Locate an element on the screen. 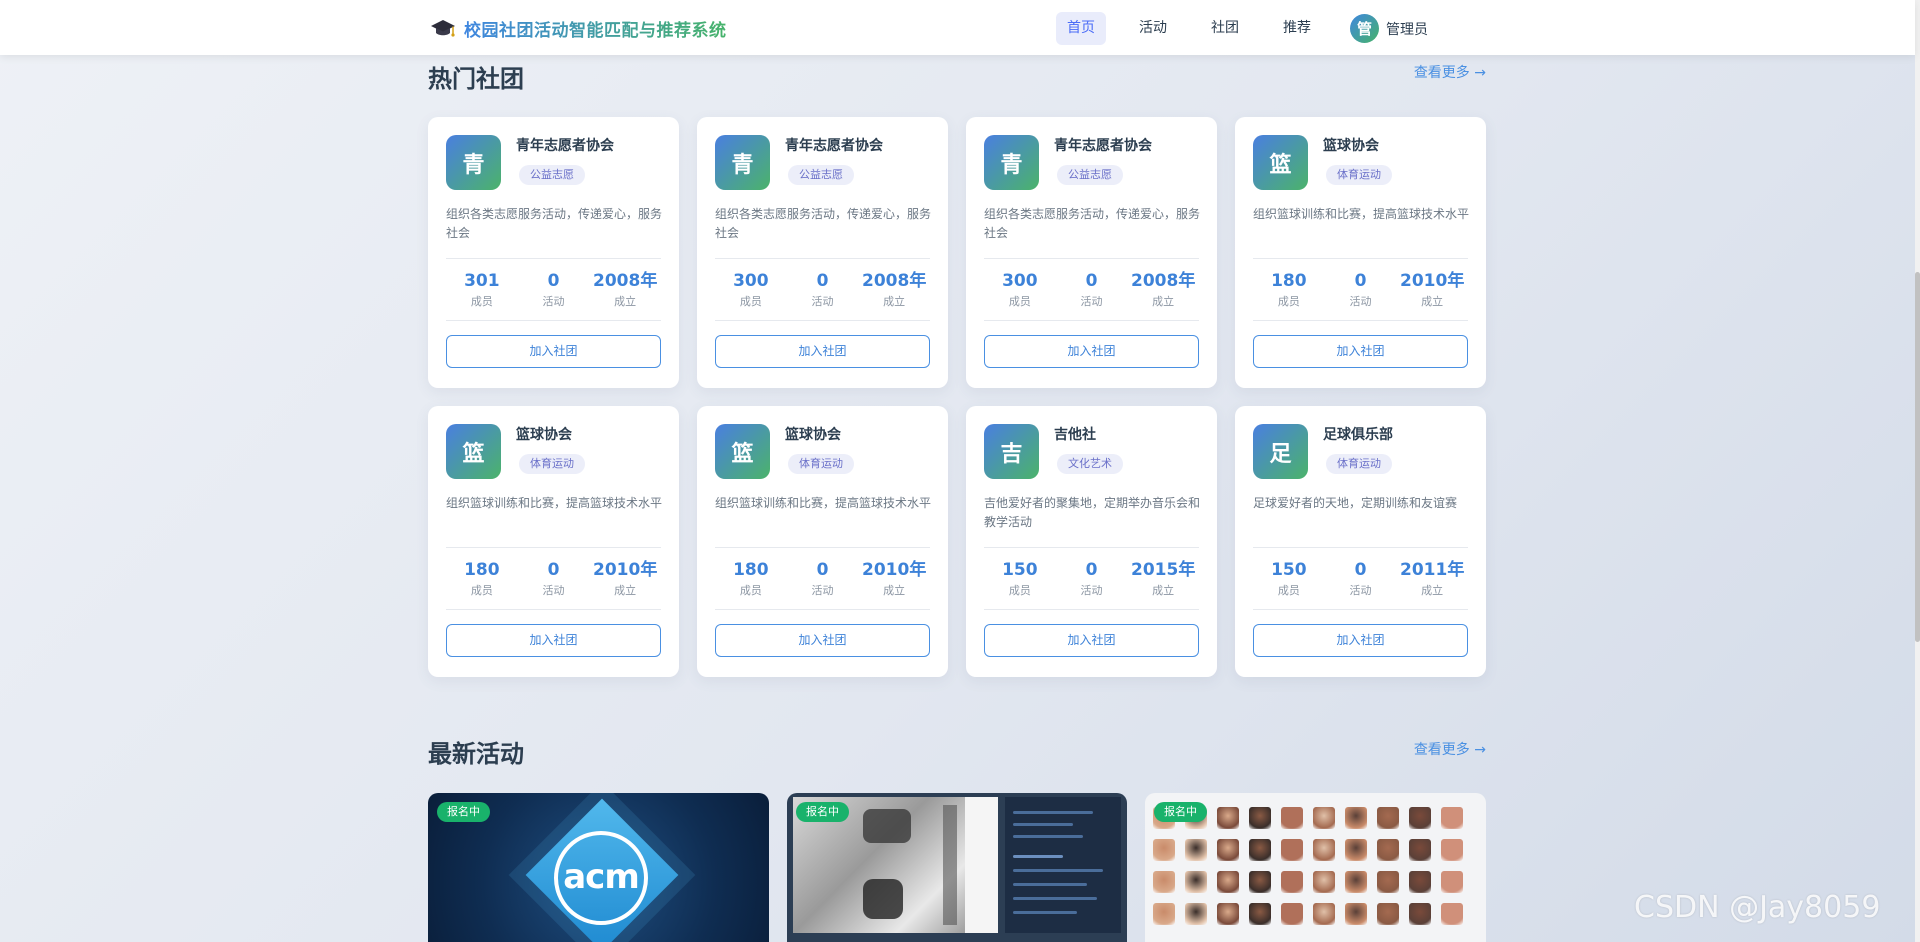  brand: 校园社团活动智能匹配与推荐系统 is located at coordinates (578, 28).